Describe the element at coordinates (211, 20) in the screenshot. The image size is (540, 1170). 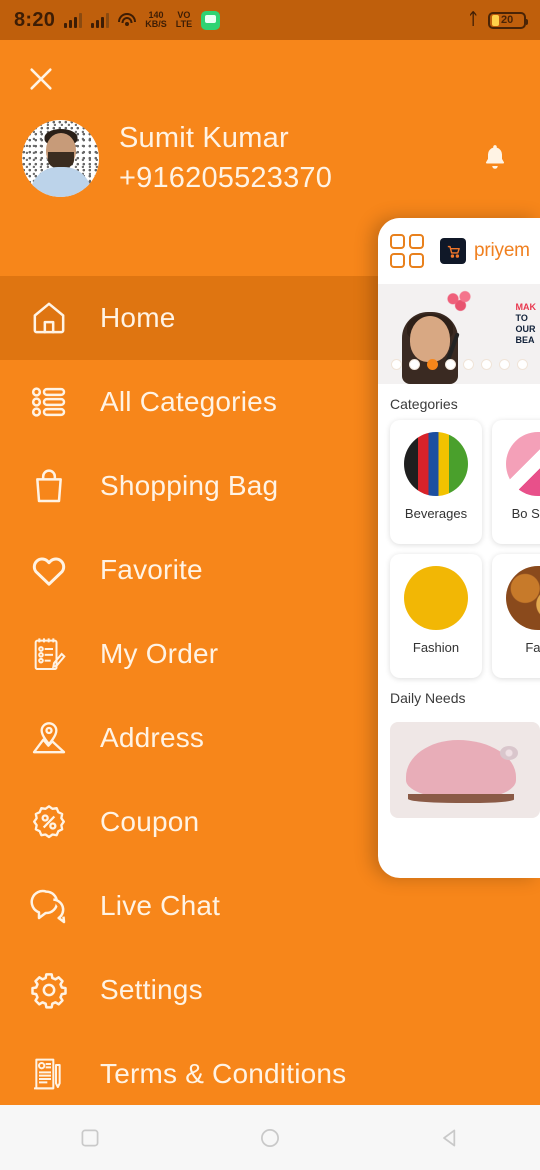
I see `message-icon` at that location.